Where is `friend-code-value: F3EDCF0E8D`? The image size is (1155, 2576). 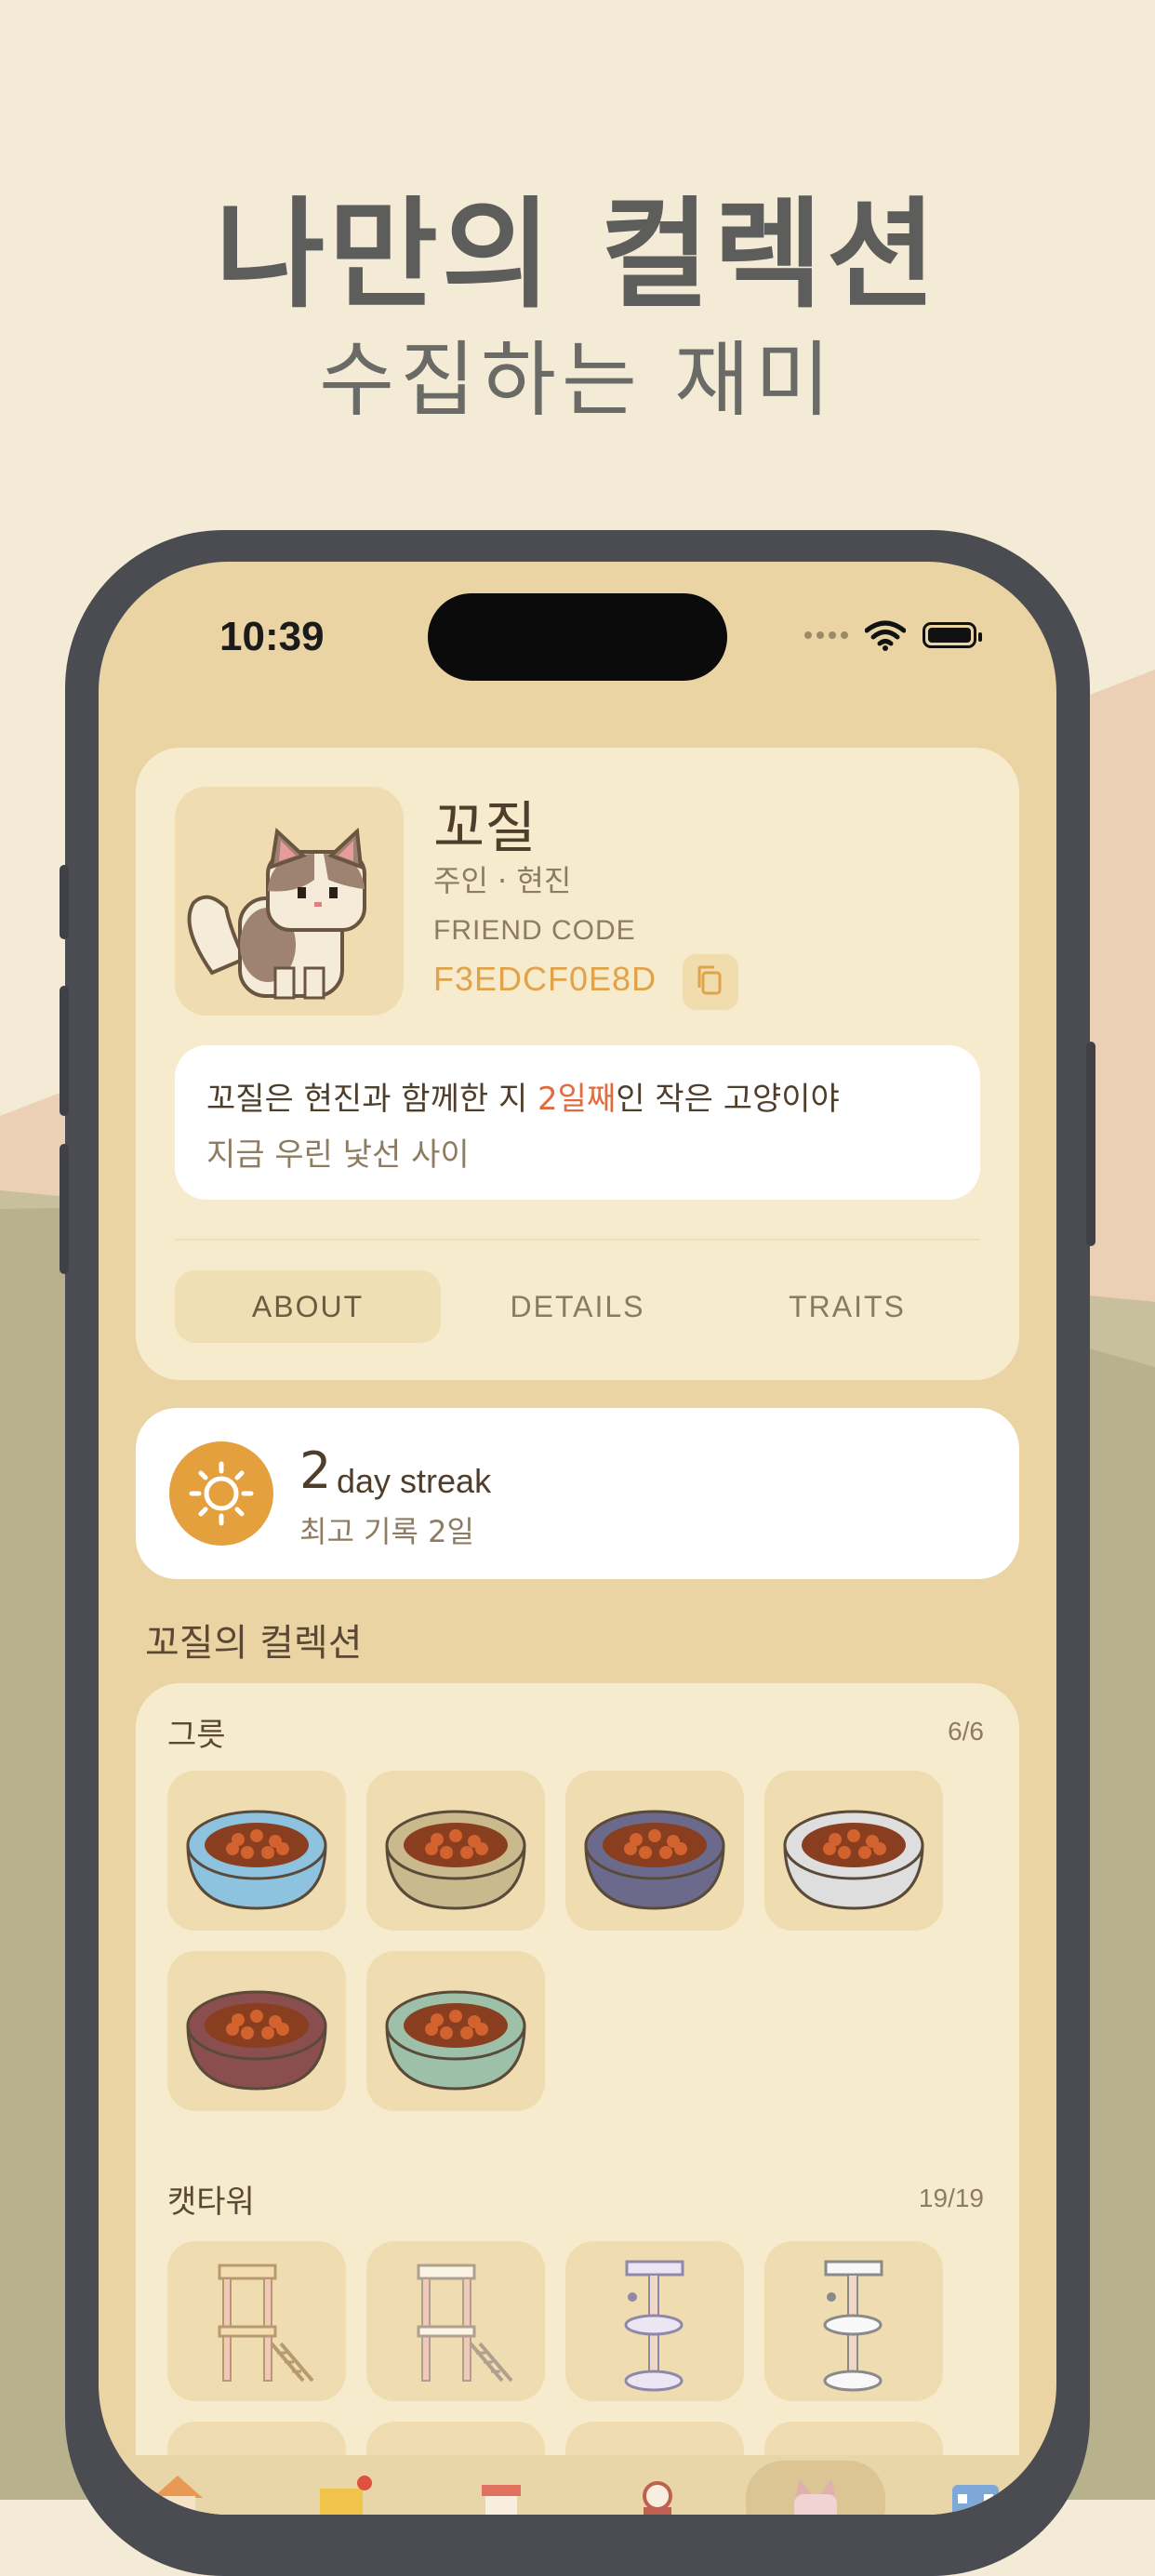
friend-code-value: F3EDCF0E8D is located at coordinates (545, 979).